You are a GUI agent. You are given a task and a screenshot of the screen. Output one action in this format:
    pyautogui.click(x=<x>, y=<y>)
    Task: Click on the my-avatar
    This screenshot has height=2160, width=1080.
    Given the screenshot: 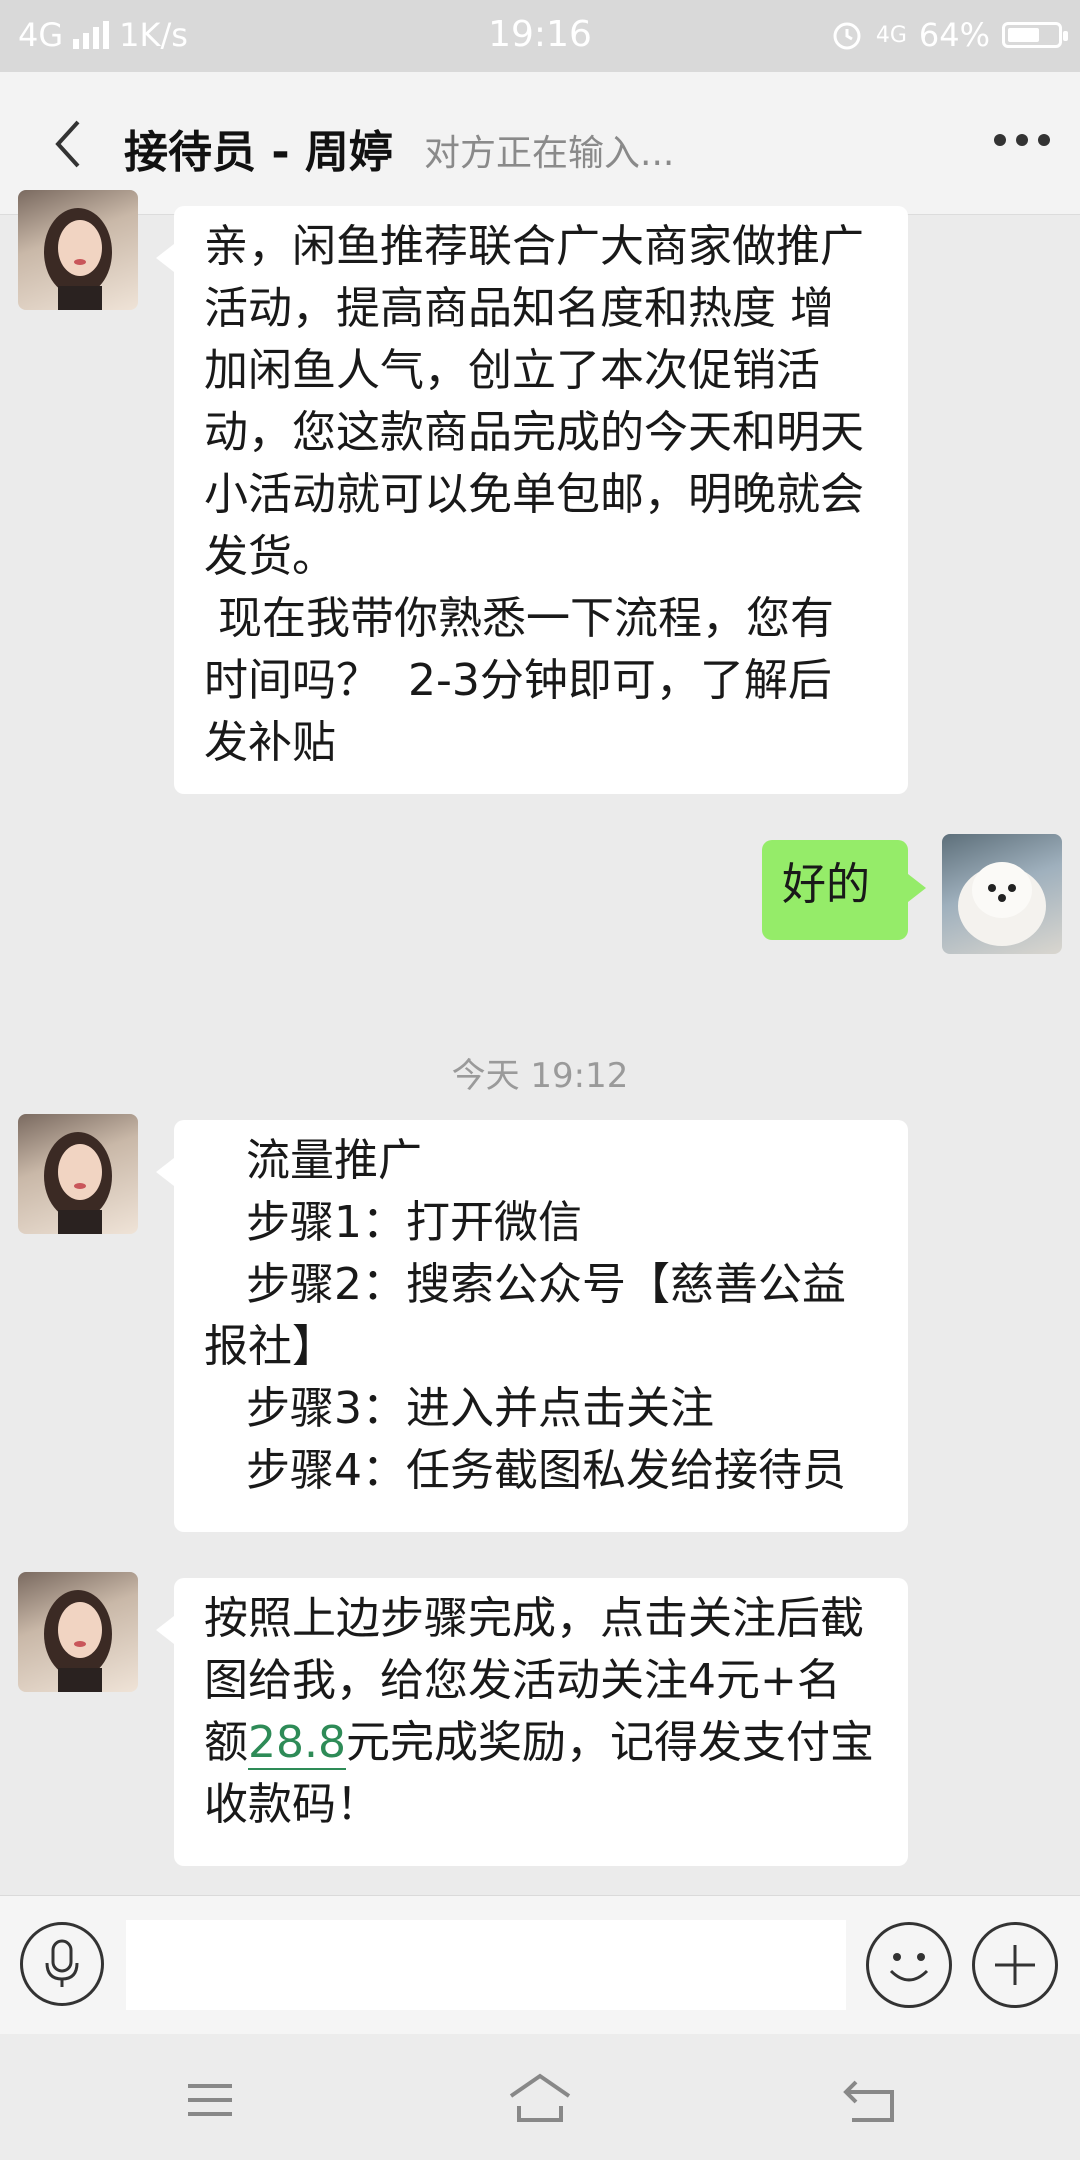 What is the action you would take?
    pyautogui.click(x=1002, y=894)
    